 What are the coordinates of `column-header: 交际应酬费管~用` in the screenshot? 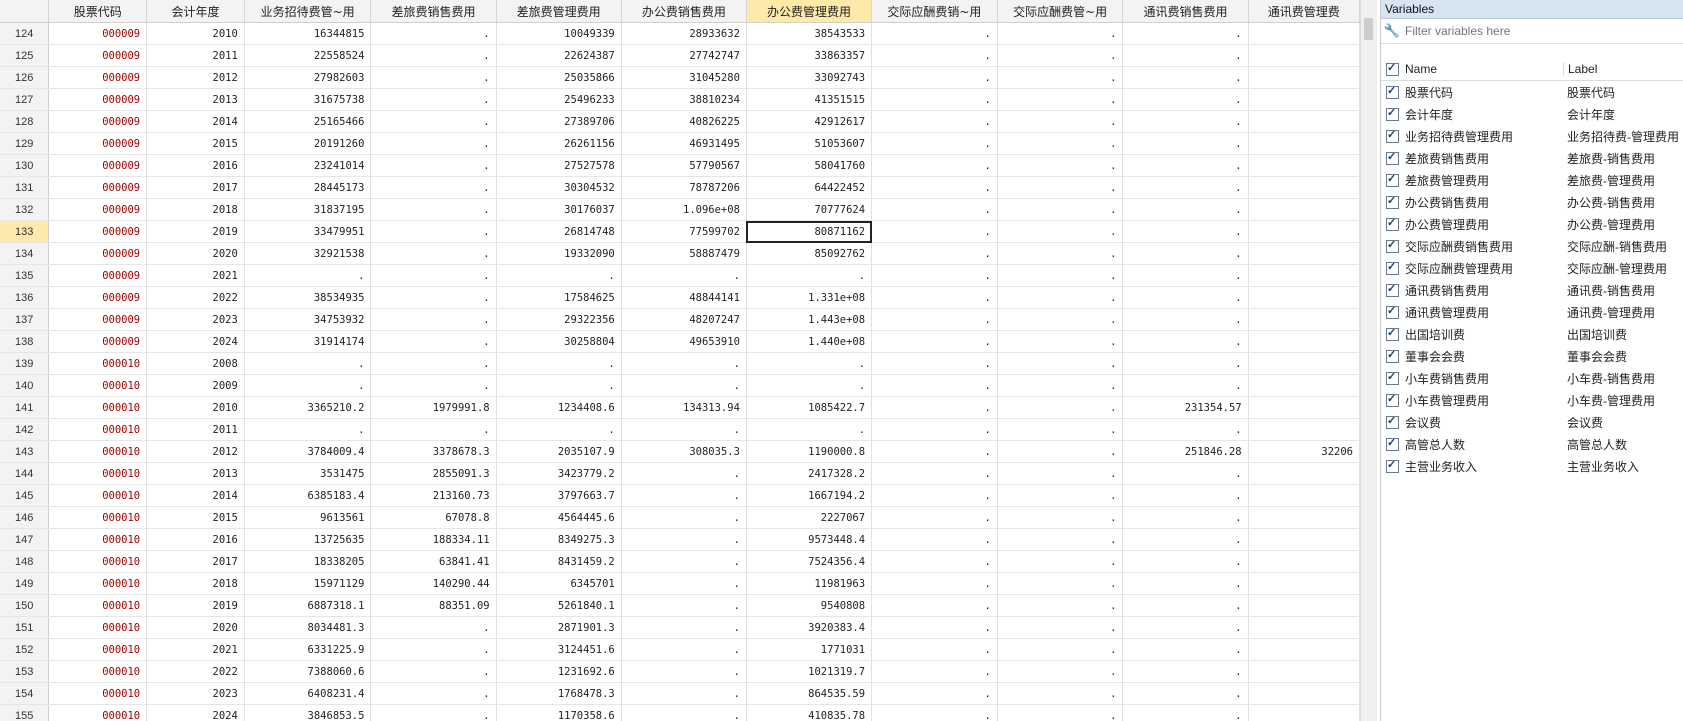 It's located at (1060, 11).